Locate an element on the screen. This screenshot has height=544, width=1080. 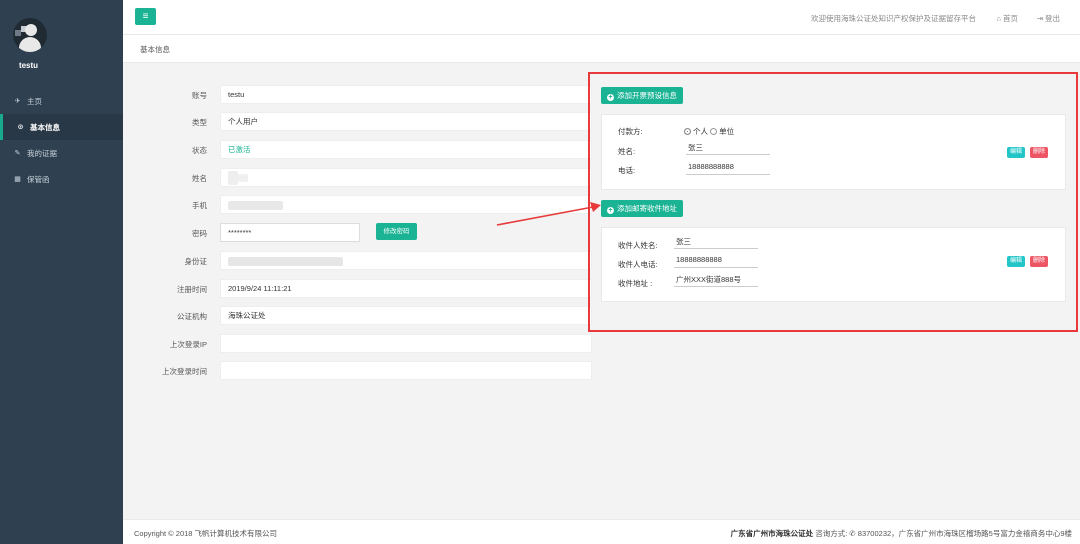
last-ip-row: 上次登录IP is located at coordinates (363, 343).